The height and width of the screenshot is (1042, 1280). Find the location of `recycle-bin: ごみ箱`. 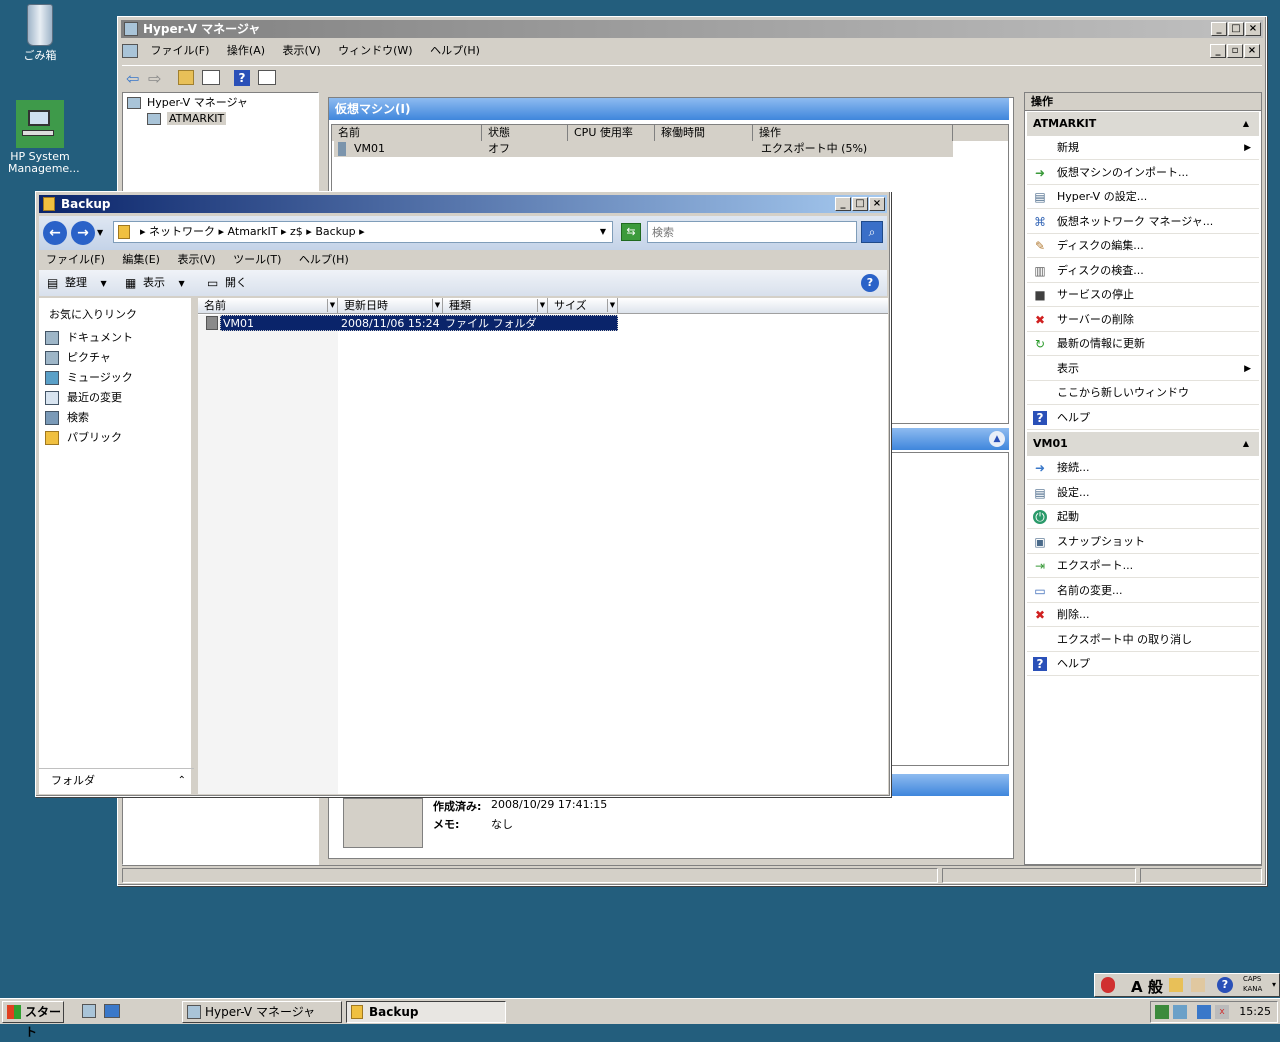

recycle-bin: ごみ箱 is located at coordinates (40, 33).